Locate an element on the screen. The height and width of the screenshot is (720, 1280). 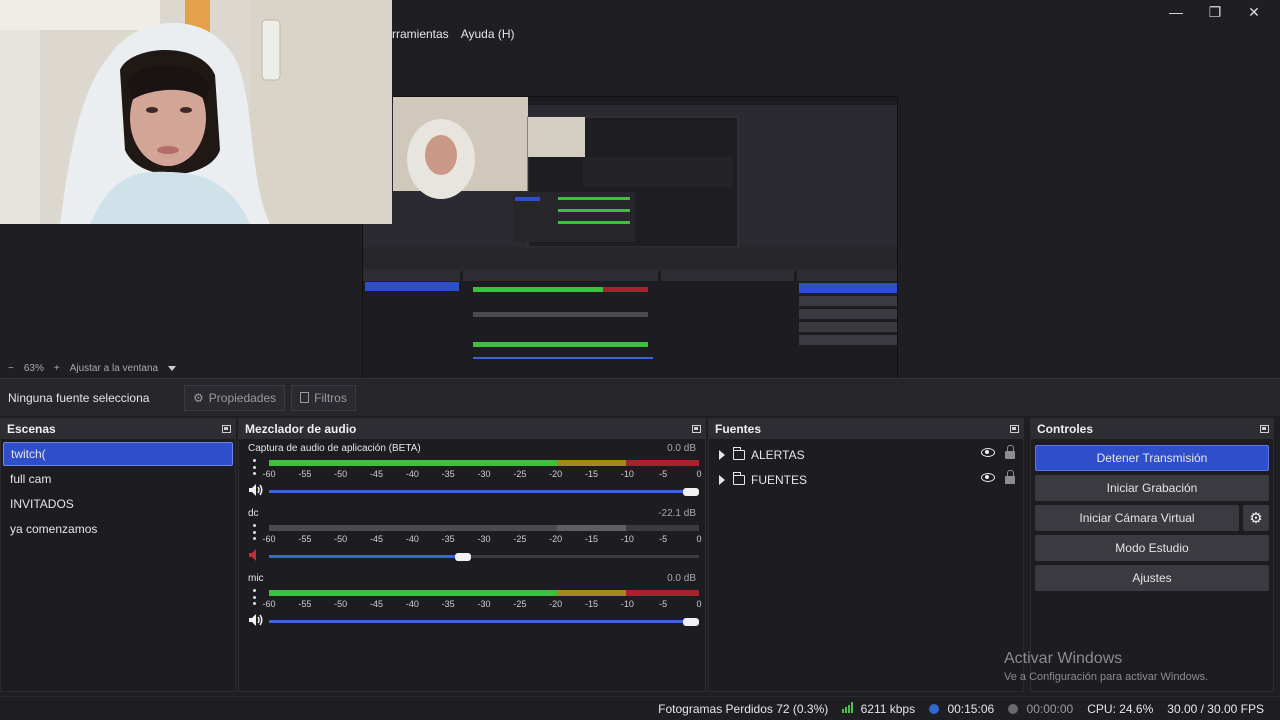
restore-button: ❐ is located at coordinates (1215, 12).